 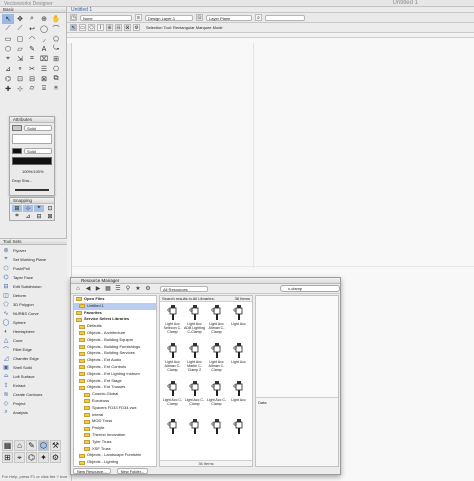 I want to click on basic-tool-icon: ⊞, so click(x=56, y=59).